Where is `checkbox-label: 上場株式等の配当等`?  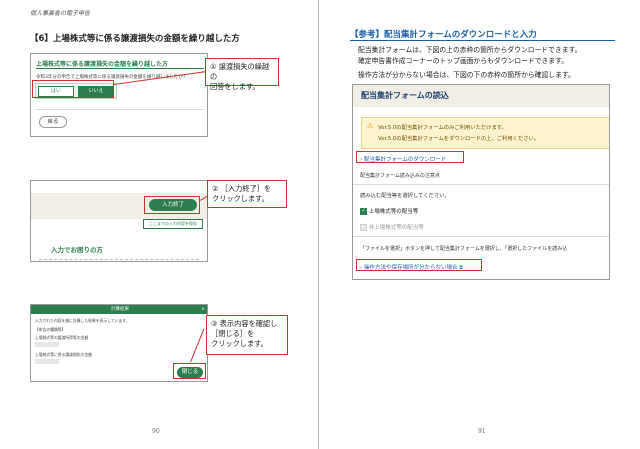
checkbox-label: 上場株式等の配当等 is located at coordinates (393, 212).